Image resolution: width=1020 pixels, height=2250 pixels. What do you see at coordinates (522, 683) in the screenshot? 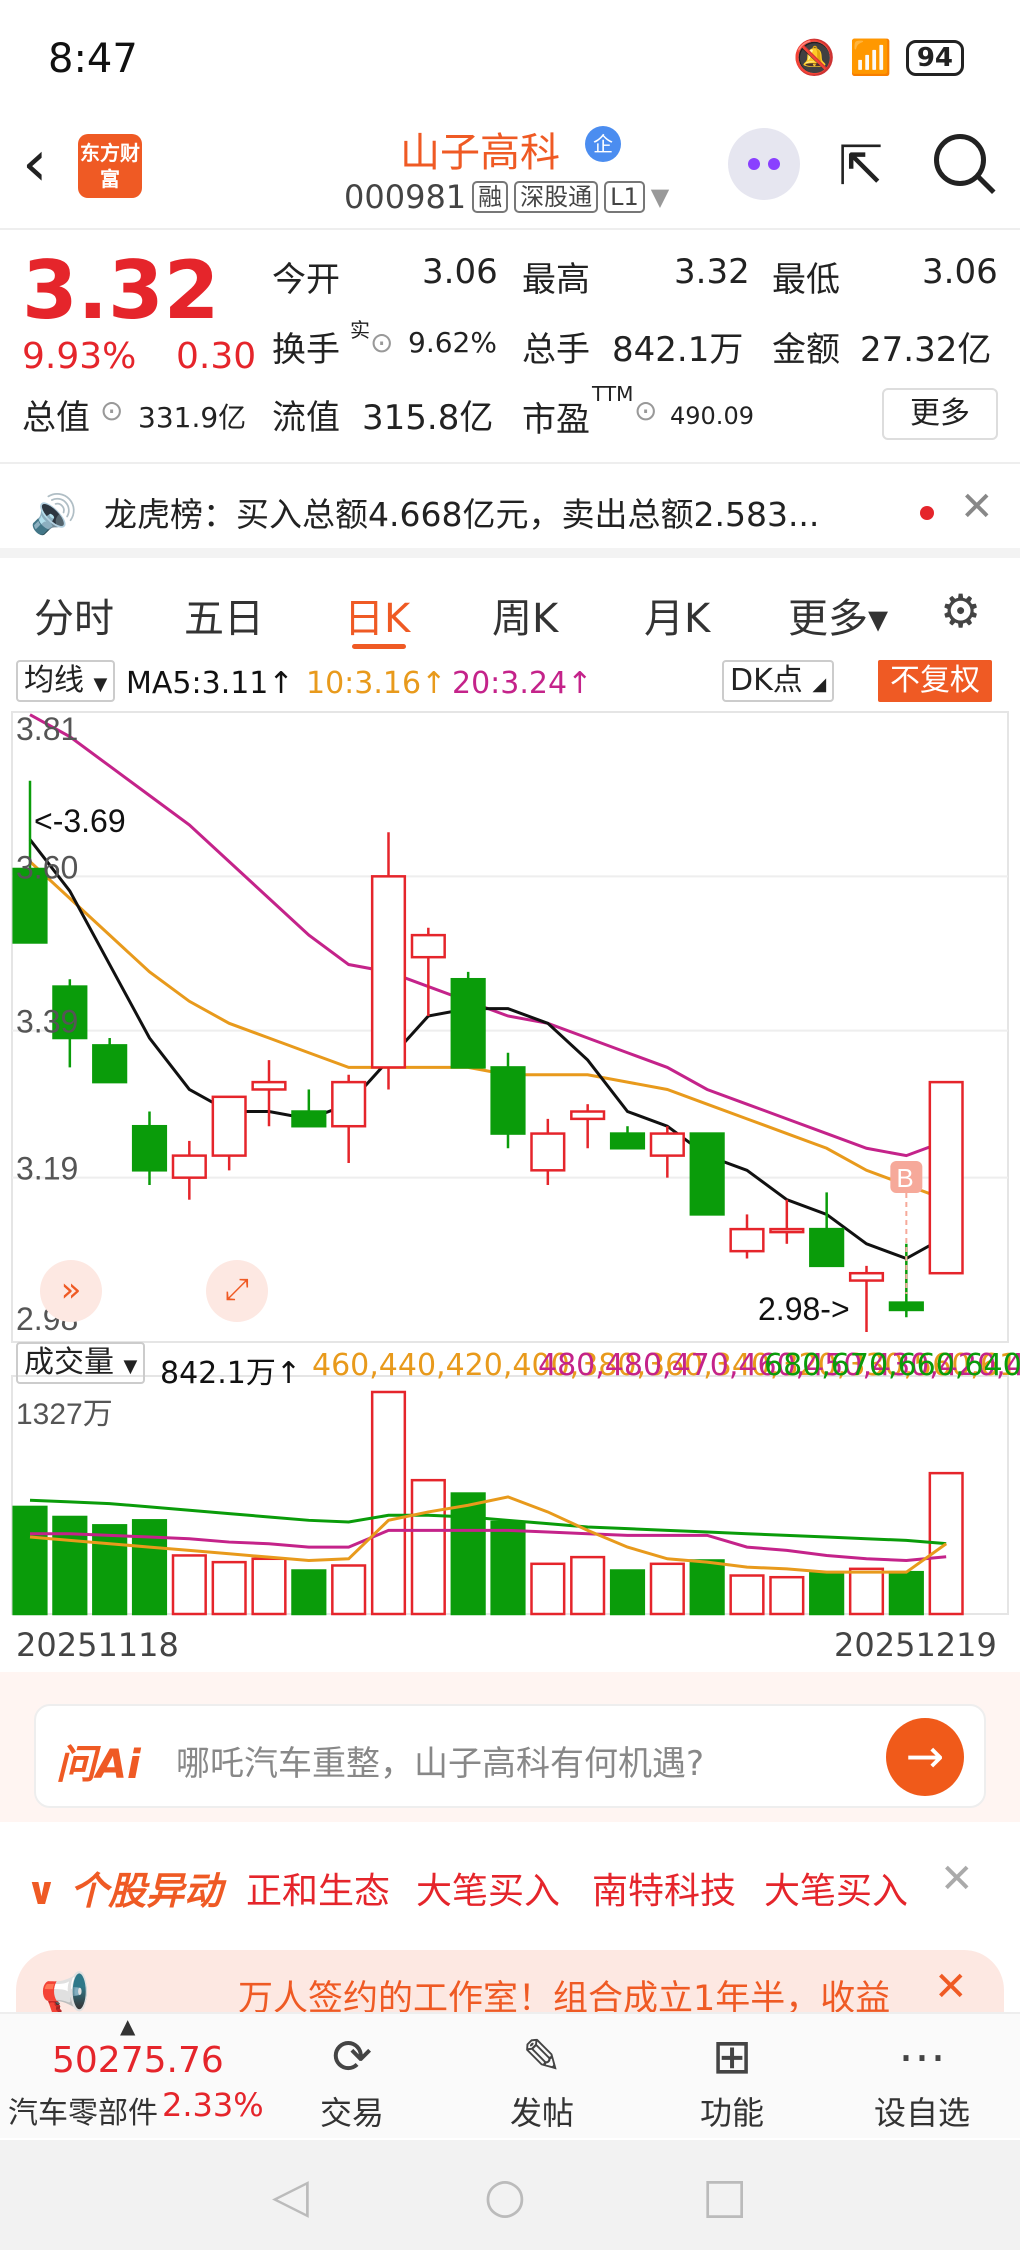
I see `ma20-label: 20:3.24↑` at bounding box center [522, 683].